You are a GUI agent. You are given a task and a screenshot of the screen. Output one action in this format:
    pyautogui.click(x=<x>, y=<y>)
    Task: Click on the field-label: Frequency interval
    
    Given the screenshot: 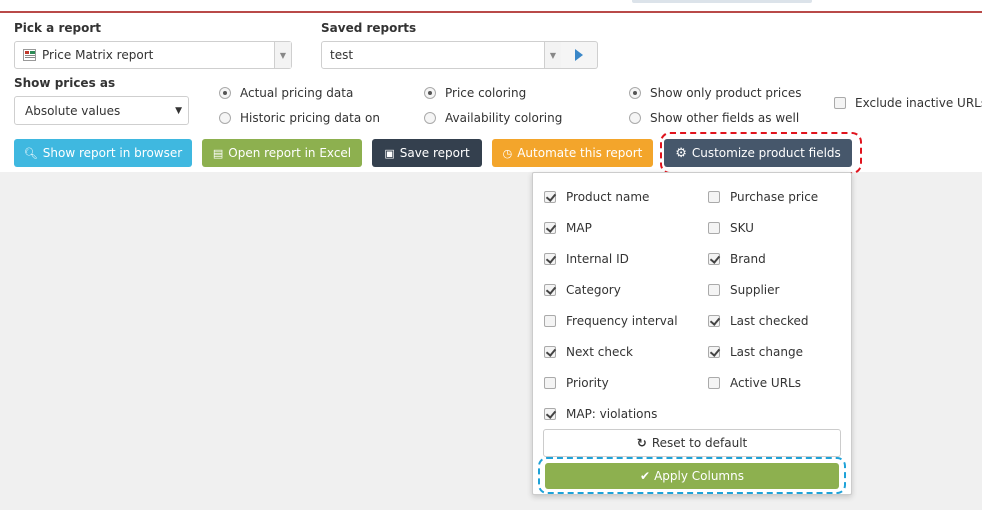 What is the action you would take?
    pyautogui.click(x=622, y=321)
    